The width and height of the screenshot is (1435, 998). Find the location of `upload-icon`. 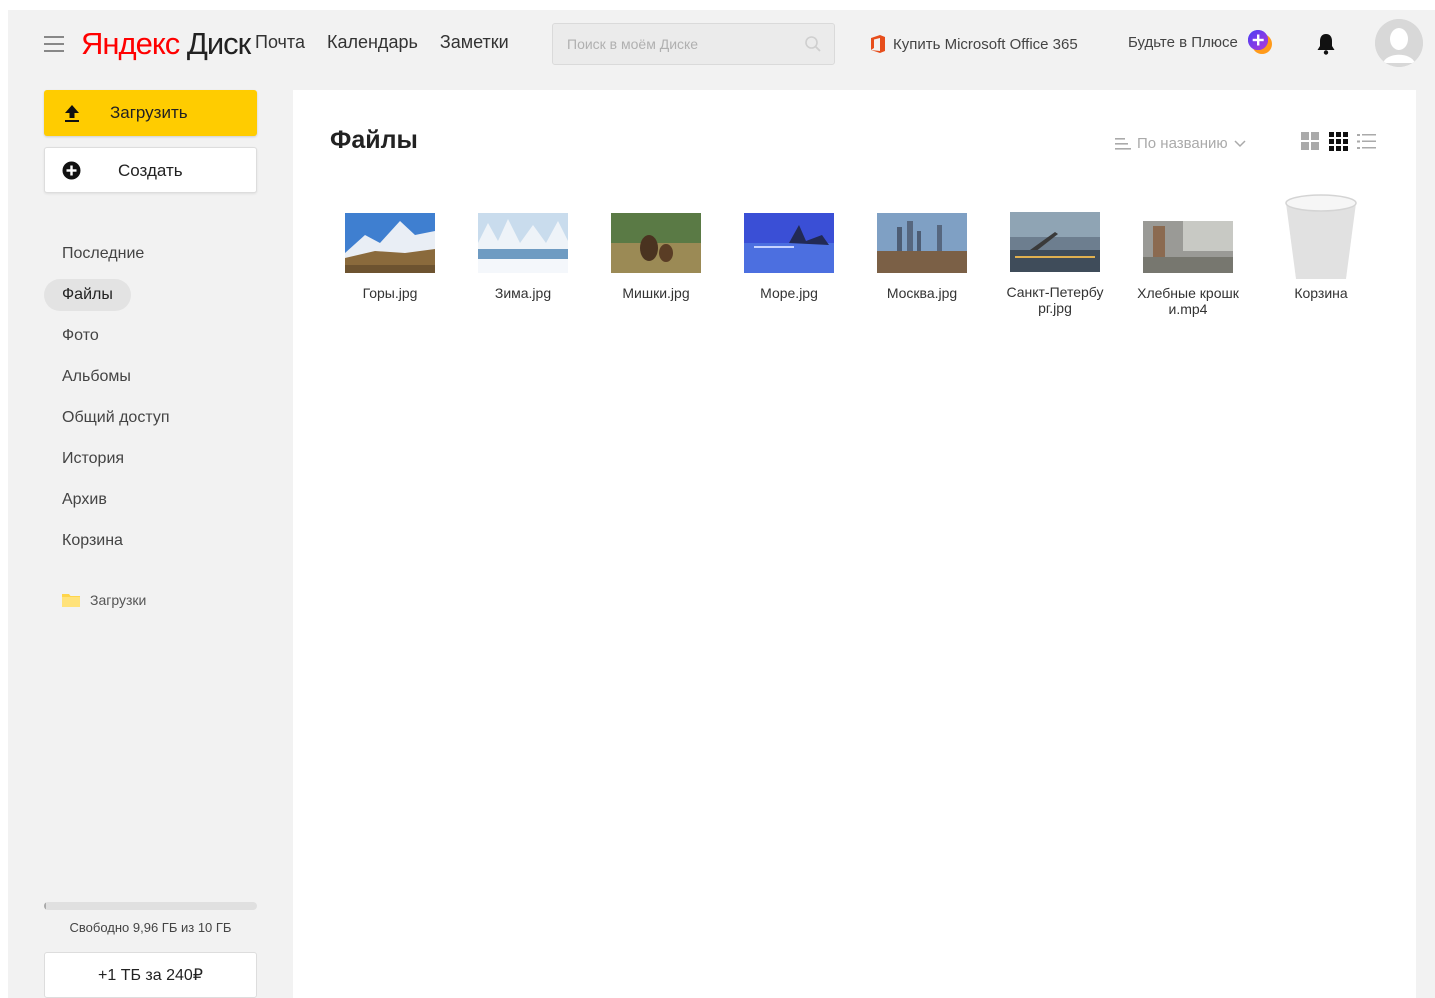

upload-icon is located at coordinates (72, 113).